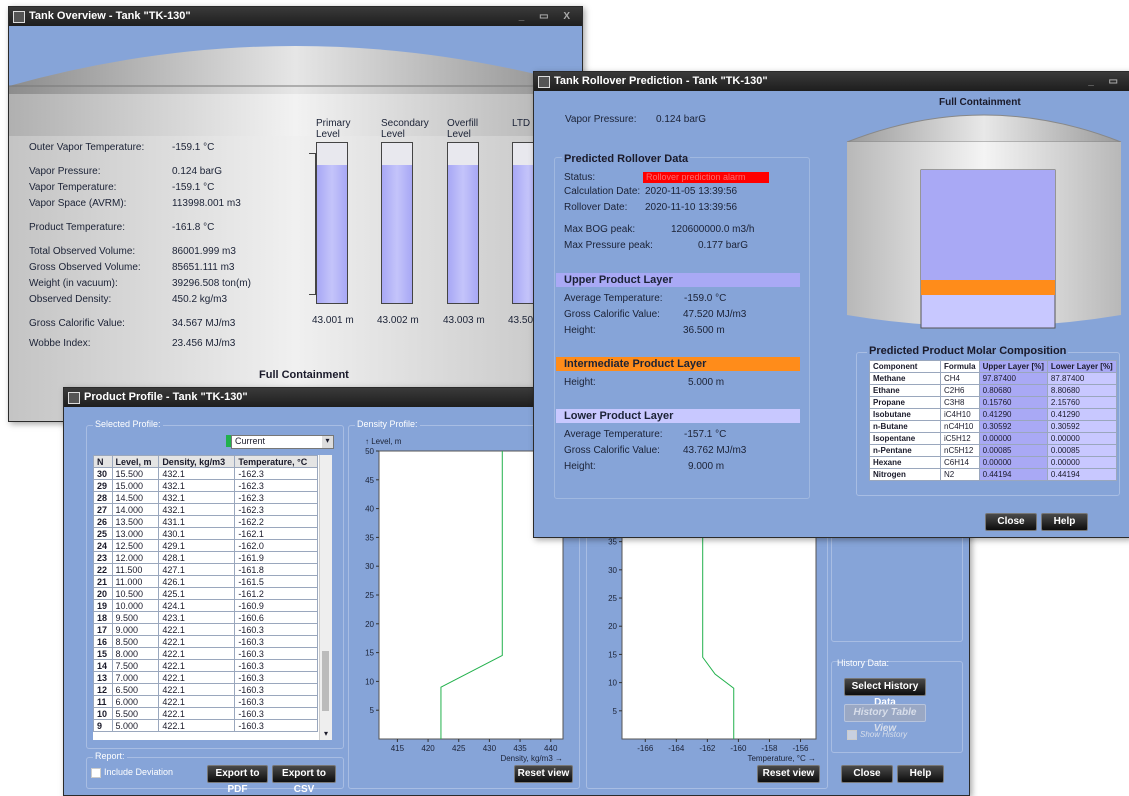  I want to click on table-row: 19 10.000 424.1 -160.9, so click(205, 605).